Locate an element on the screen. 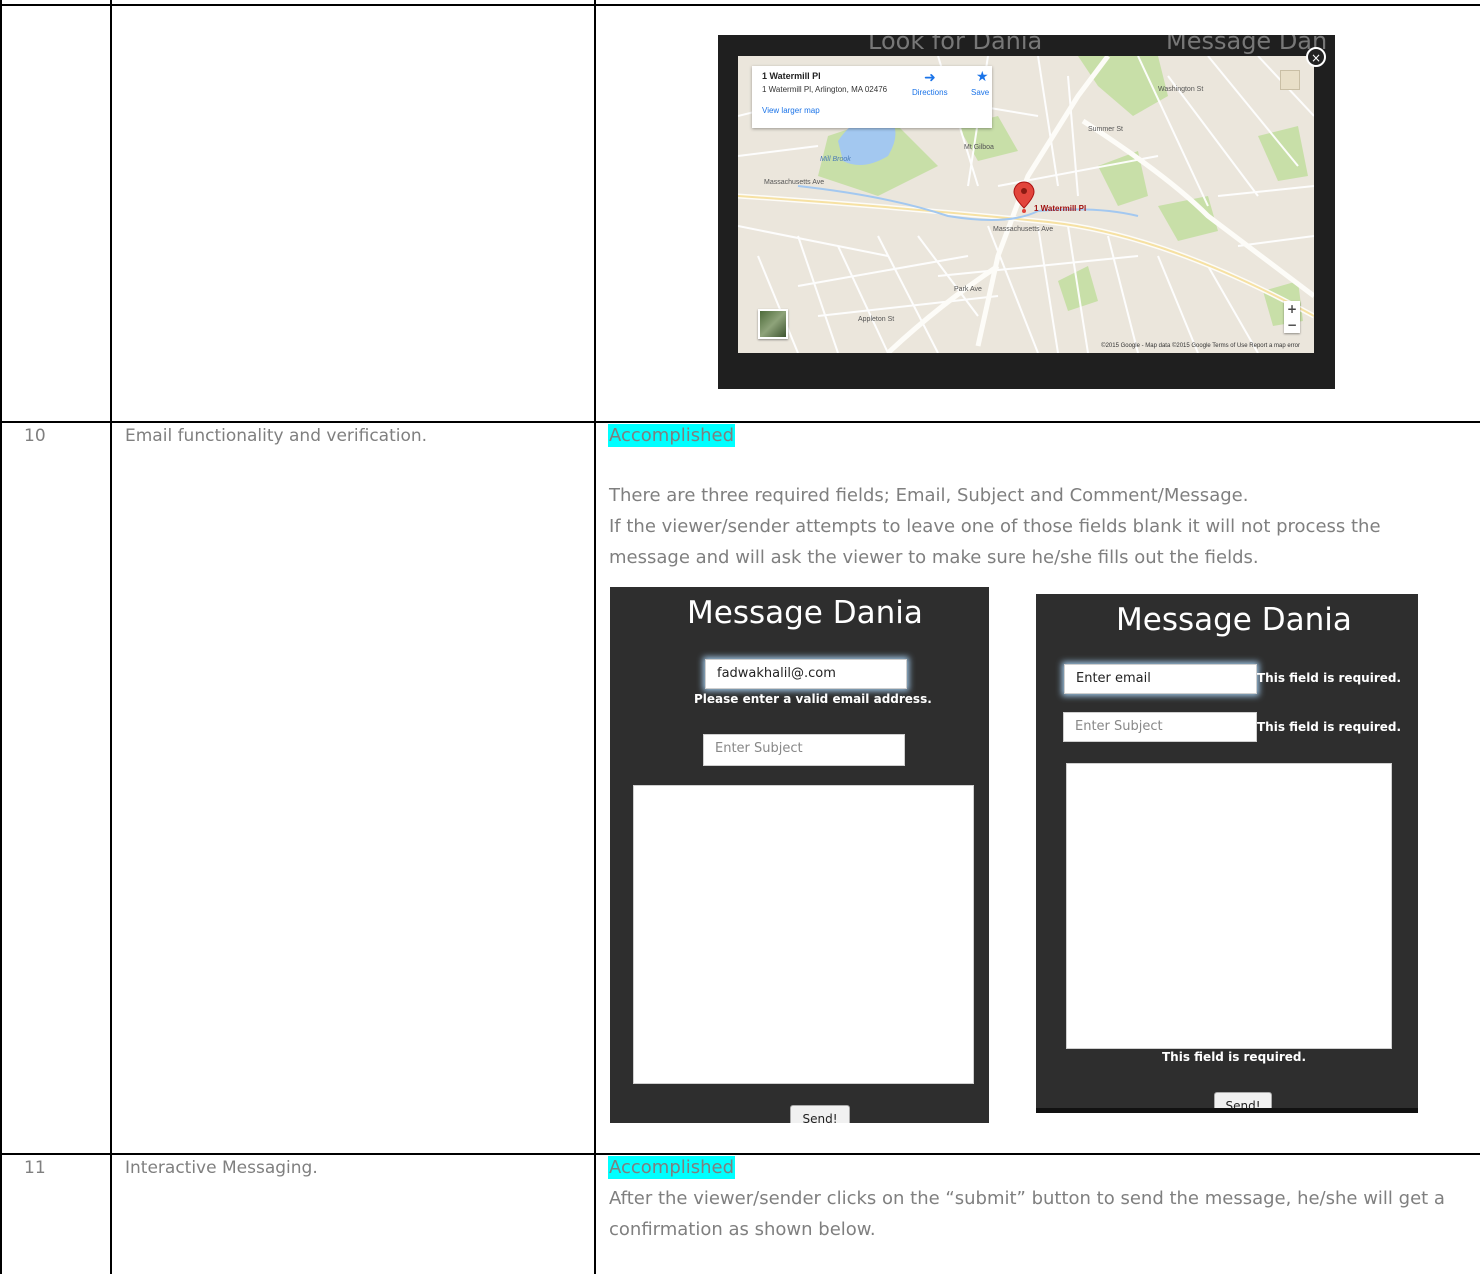 The image size is (1480, 1274). row-description-line: confirmation as shown below. is located at coordinates (742, 1229).